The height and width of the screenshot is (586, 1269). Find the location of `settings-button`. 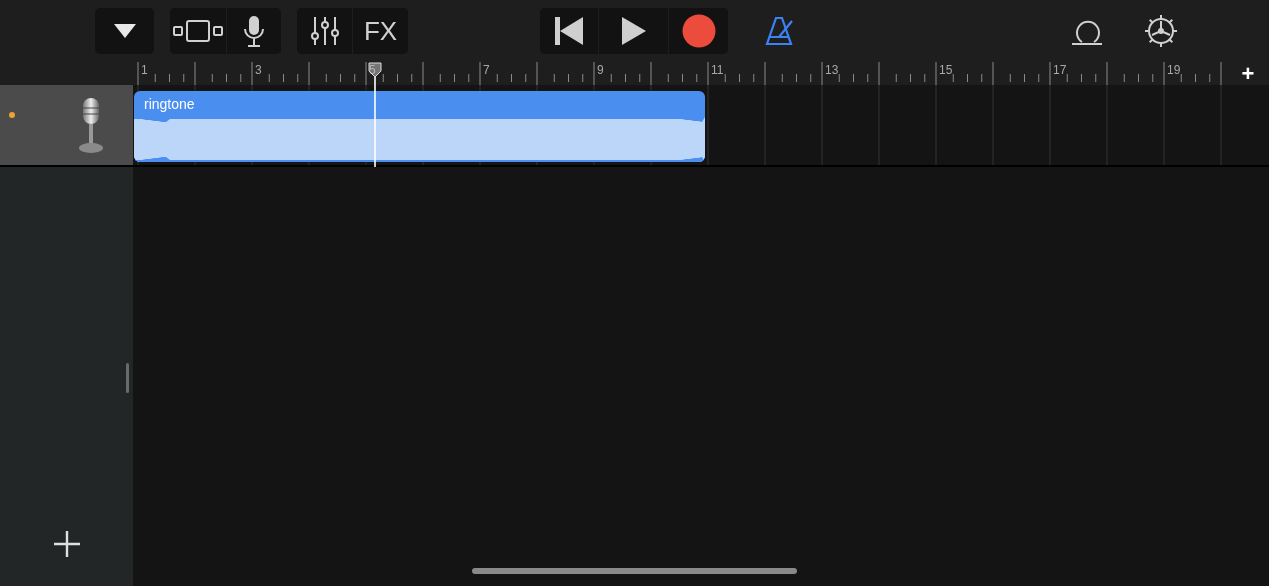

settings-button is located at coordinates (1161, 31).